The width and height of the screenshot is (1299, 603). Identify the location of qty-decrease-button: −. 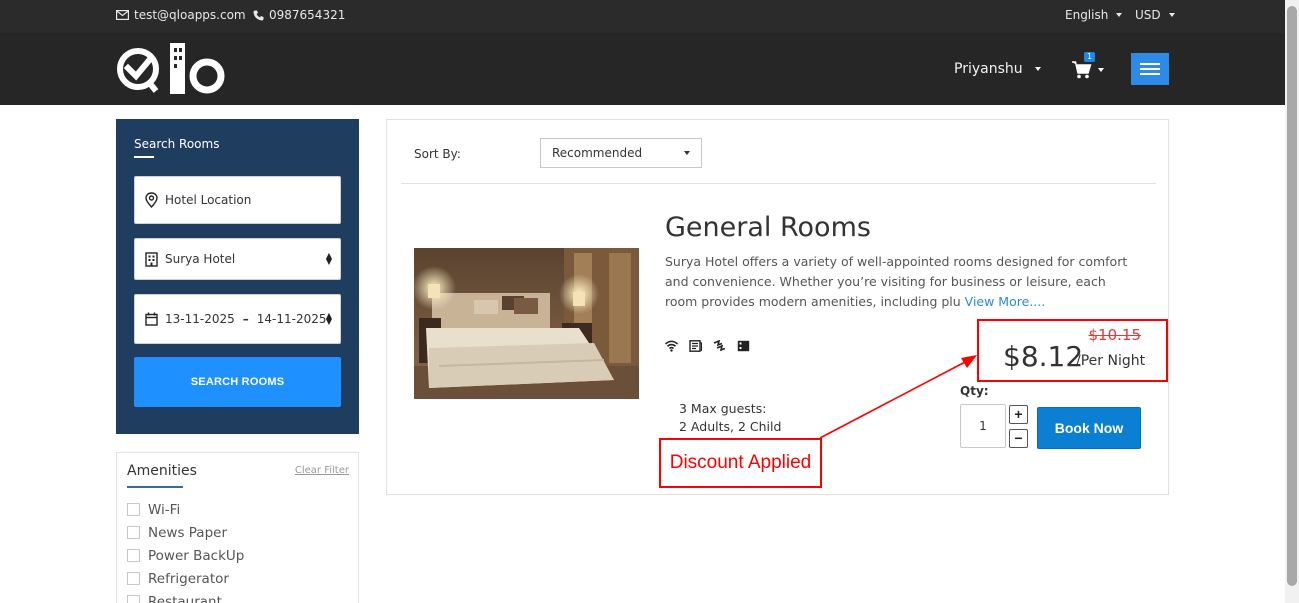
(1018, 438).